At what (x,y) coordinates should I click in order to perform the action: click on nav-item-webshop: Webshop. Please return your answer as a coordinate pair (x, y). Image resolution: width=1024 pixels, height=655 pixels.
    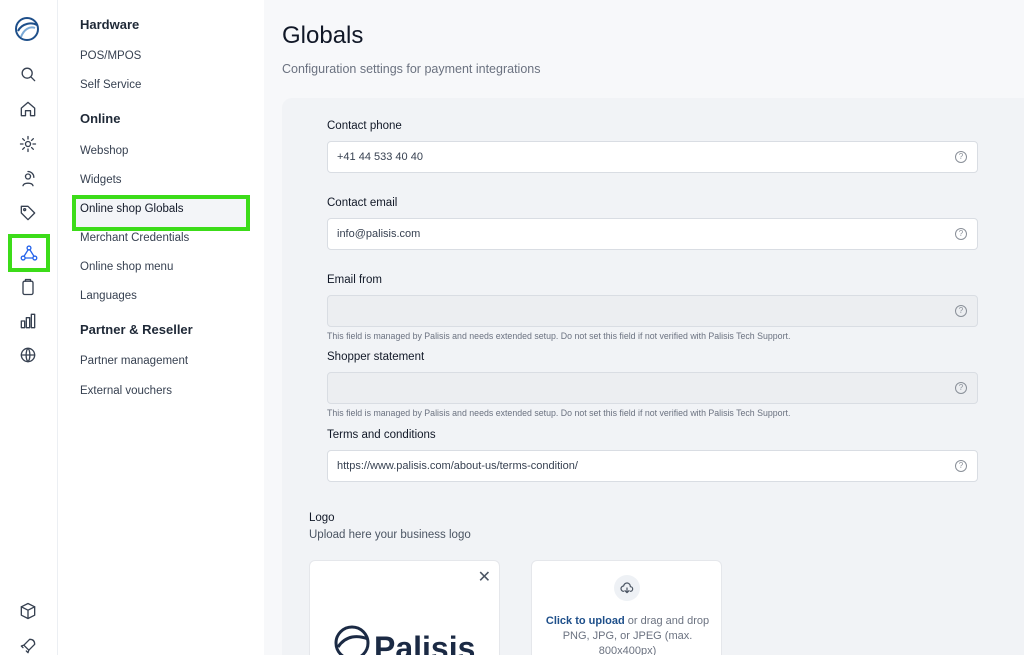
    Looking at the image, I should click on (104, 151).